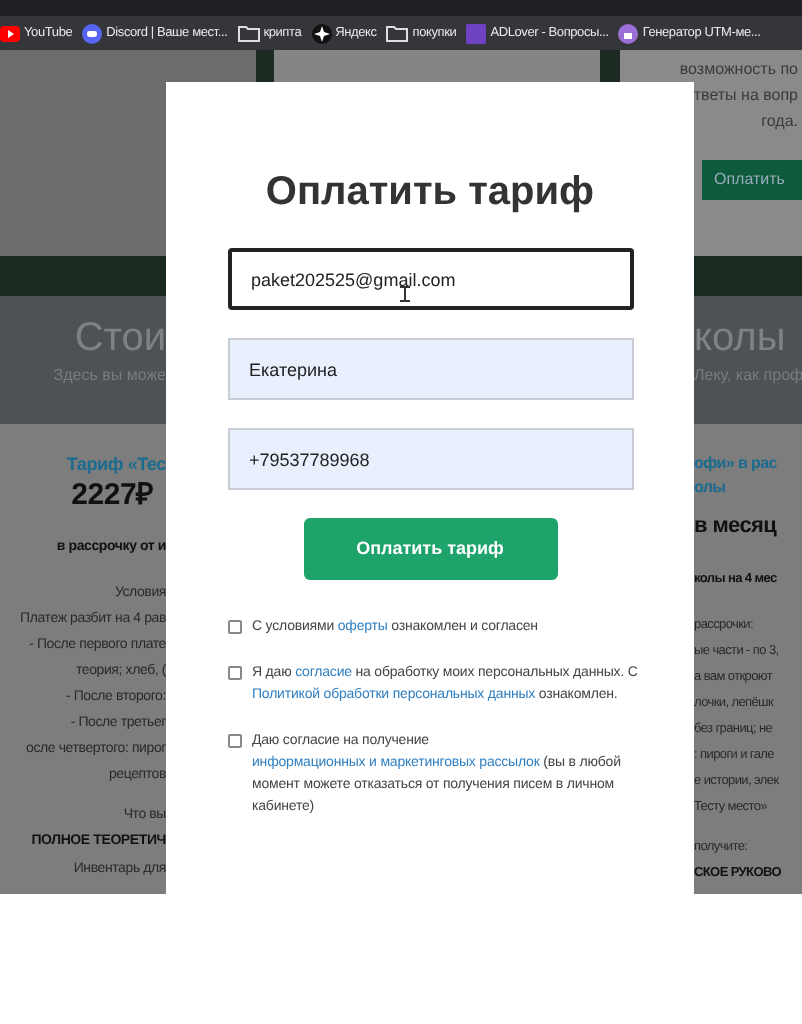  What do you see at coordinates (113, 496) in the screenshot?
I see `tariff-price: 2227₽` at bounding box center [113, 496].